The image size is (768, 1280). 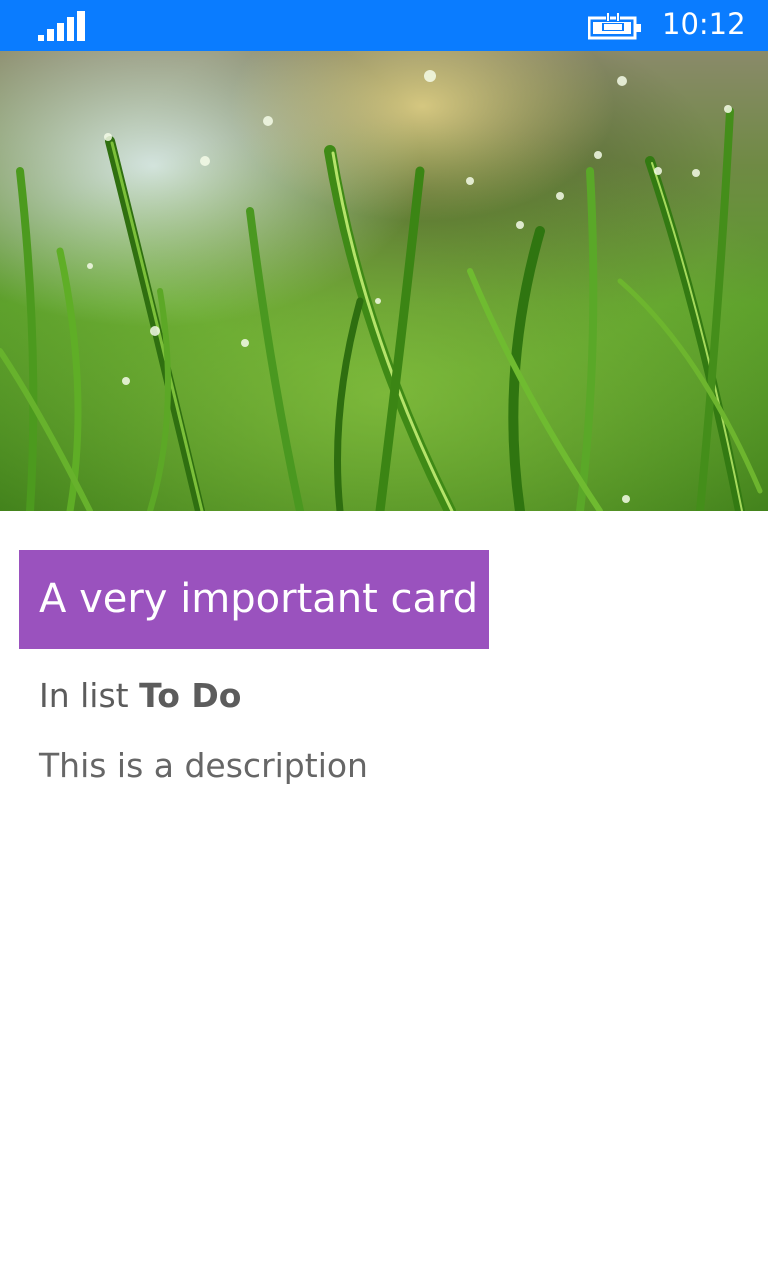 What do you see at coordinates (61, 26) in the screenshot?
I see `signal-bars-icon` at bounding box center [61, 26].